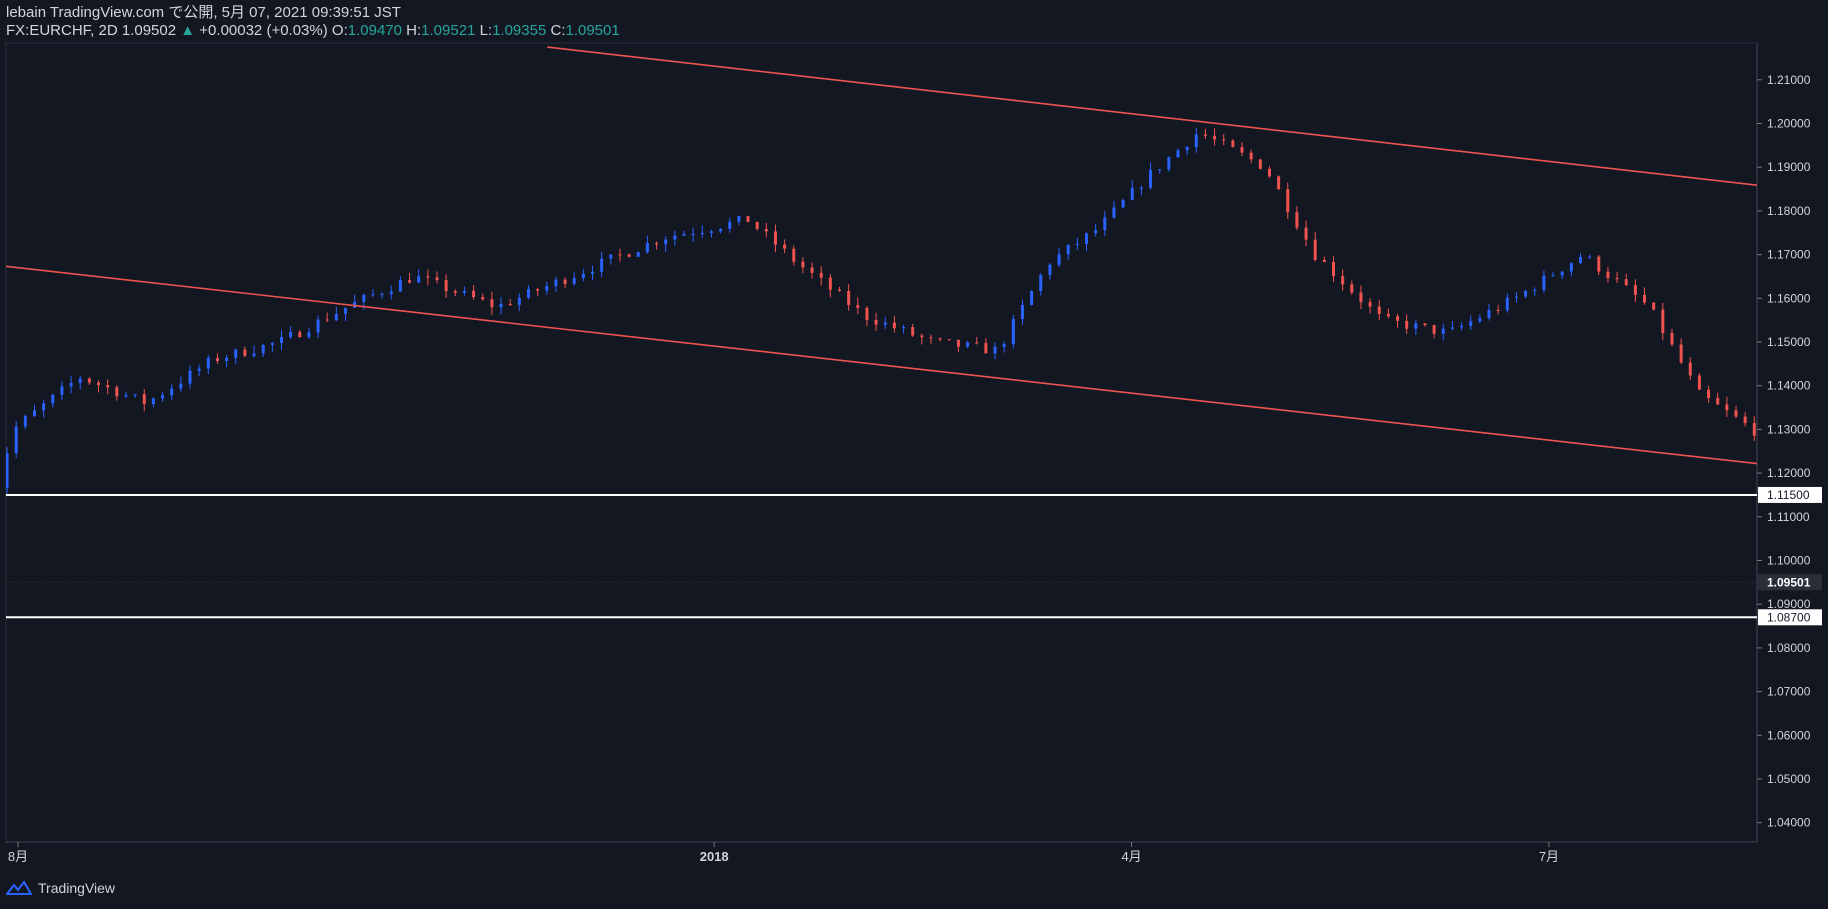 The height and width of the screenshot is (909, 1828). Describe the element at coordinates (1788, 495) in the screenshot. I see `resistance-price-label: 1.11500` at that location.